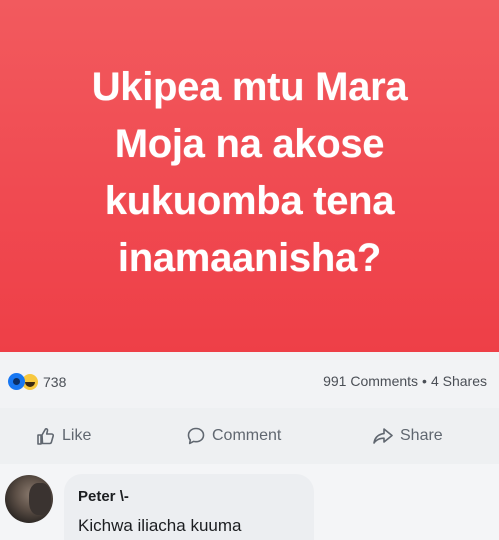  Describe the element at coordinates (55, 381) in the screenshot. I see `reaction-count: 738` at that location.